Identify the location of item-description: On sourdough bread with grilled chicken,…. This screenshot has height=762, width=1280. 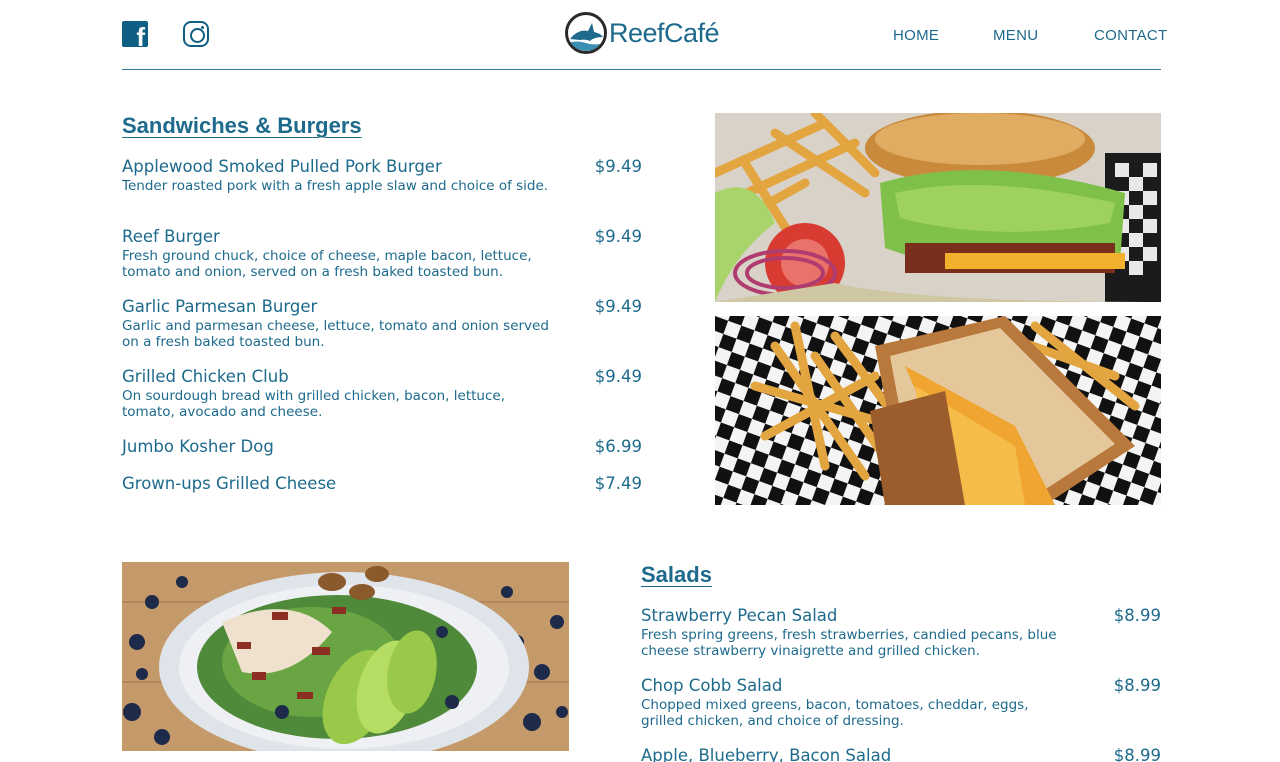
(313, 404).